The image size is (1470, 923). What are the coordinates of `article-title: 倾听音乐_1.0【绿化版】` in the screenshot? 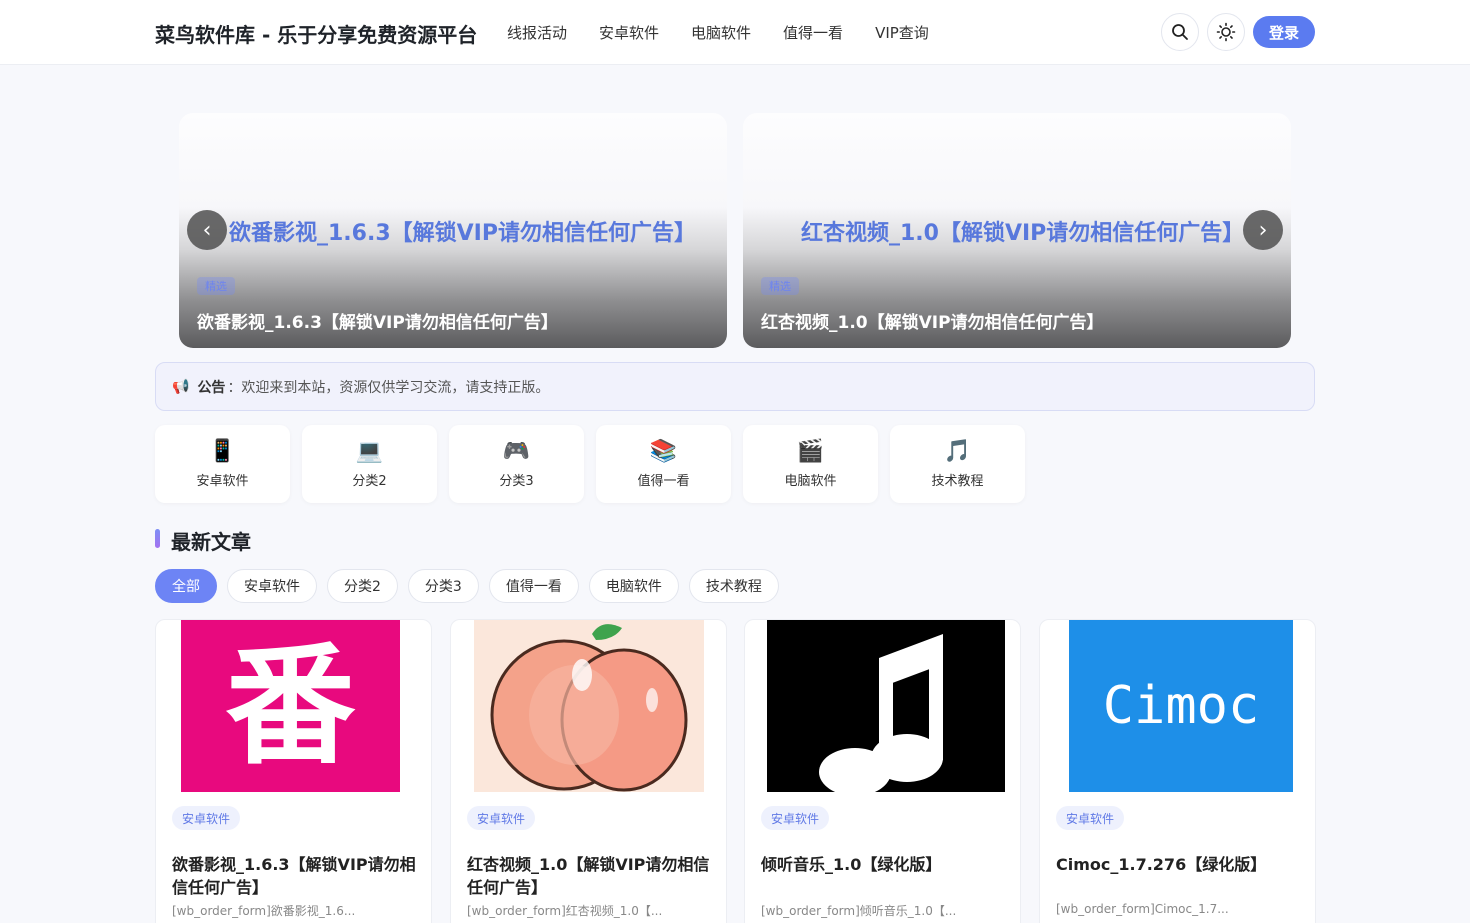 It's located at (884, 864).